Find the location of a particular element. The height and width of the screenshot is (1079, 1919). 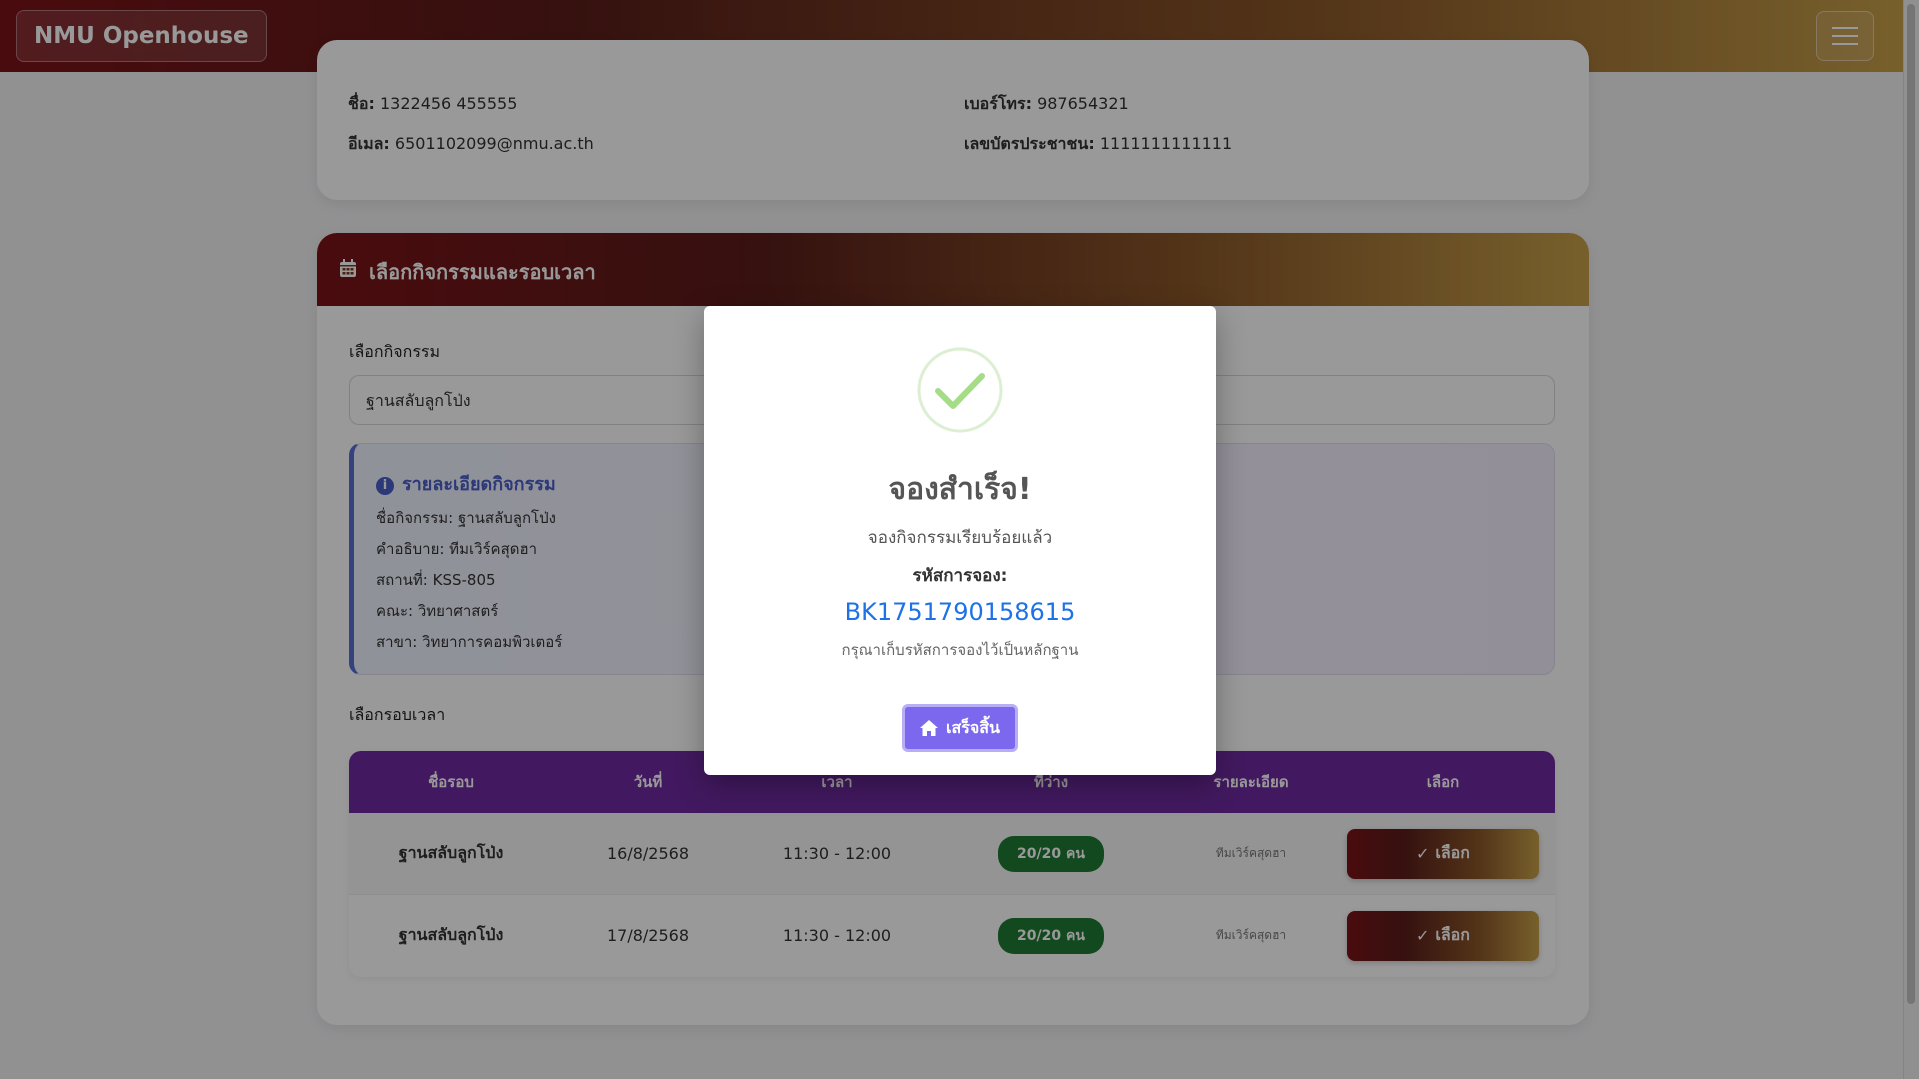

modal-title: จองสำเร็จ! is located at coordinates (960, 489).